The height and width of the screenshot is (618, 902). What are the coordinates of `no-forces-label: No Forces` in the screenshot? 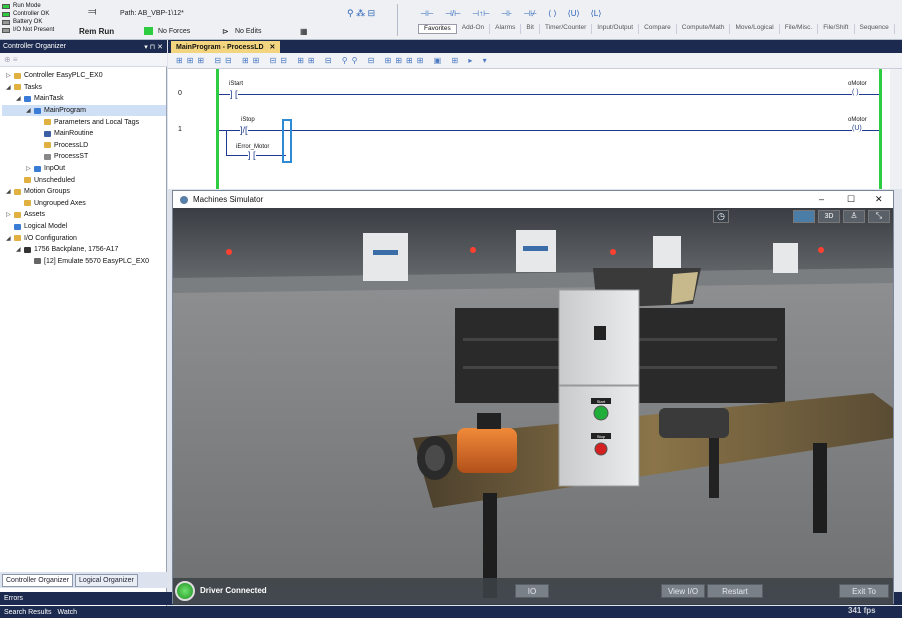 It's located at (174, 31).